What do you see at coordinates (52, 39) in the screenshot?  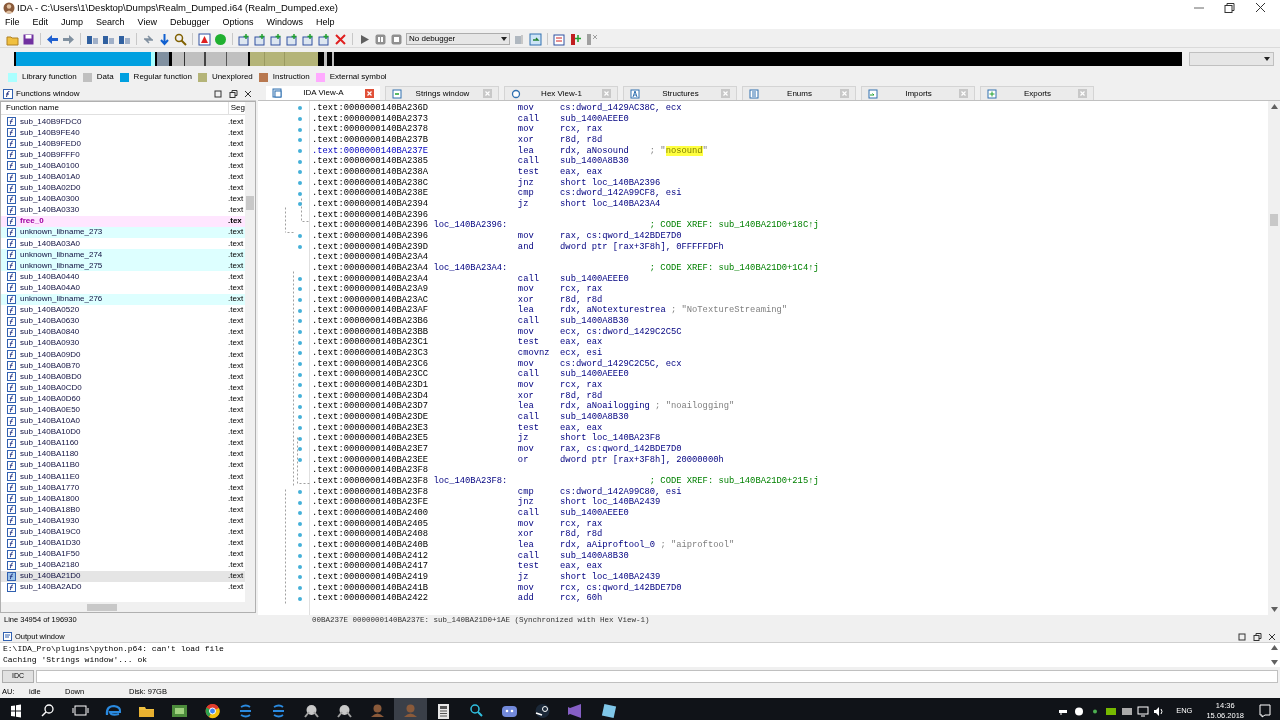 I see `back-arrow-icon` at bounding box center [52, 39].